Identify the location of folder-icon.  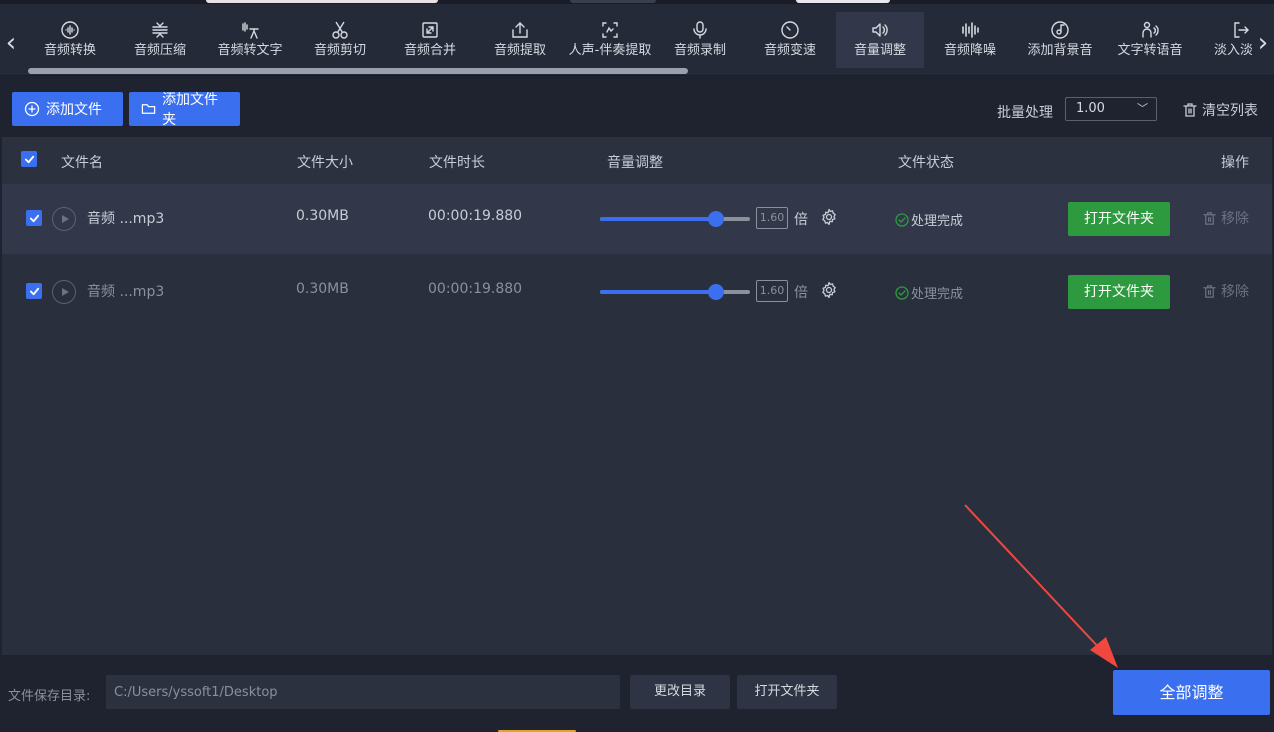
(148, 109).